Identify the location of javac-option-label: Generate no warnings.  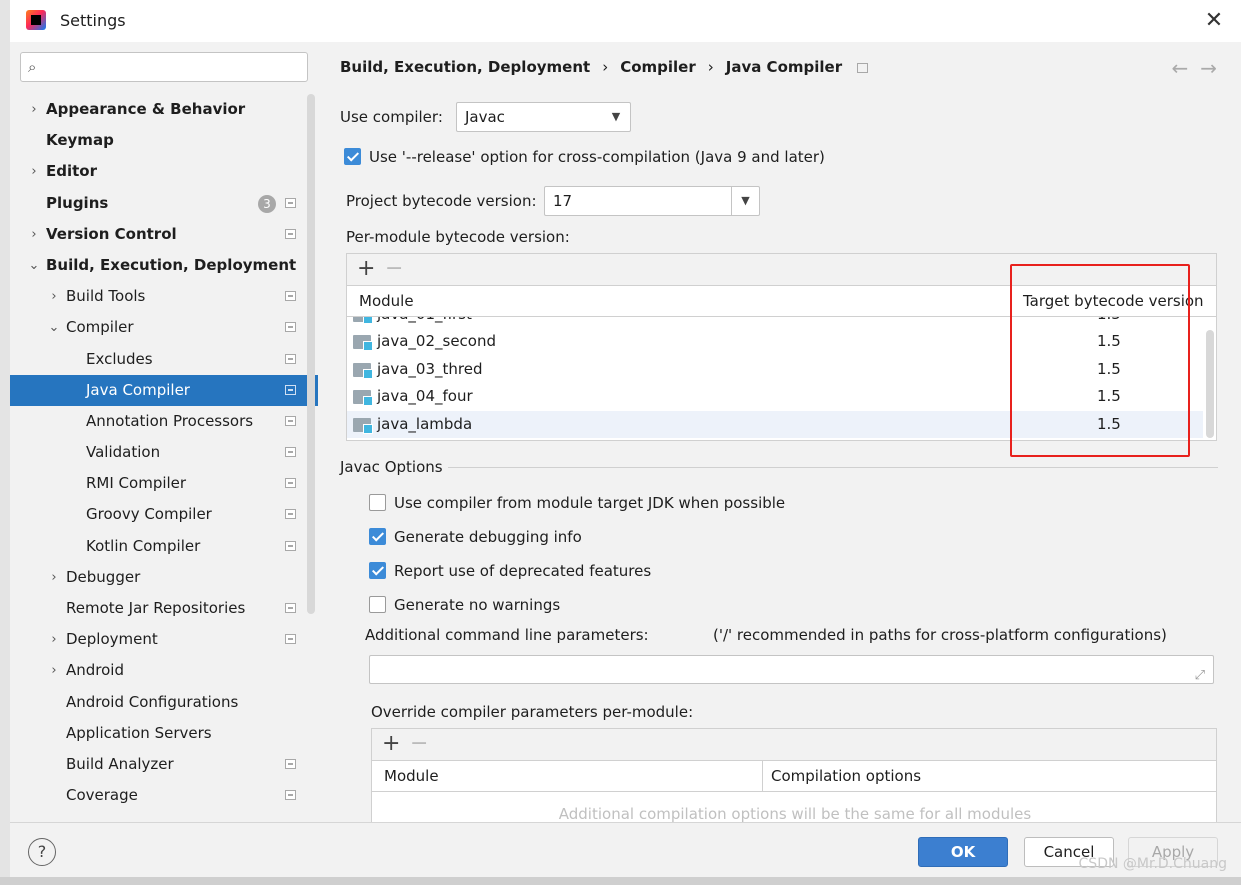
(477, 605).